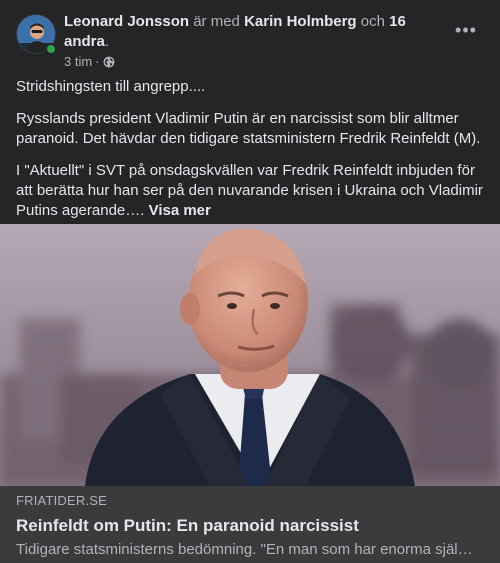 This screenshot has width=500, height=563. What do you see at coordinates (254, 62) in the screenshot?
I see `post-time-row: 3 tim ·` at bounding box center [254, 62].